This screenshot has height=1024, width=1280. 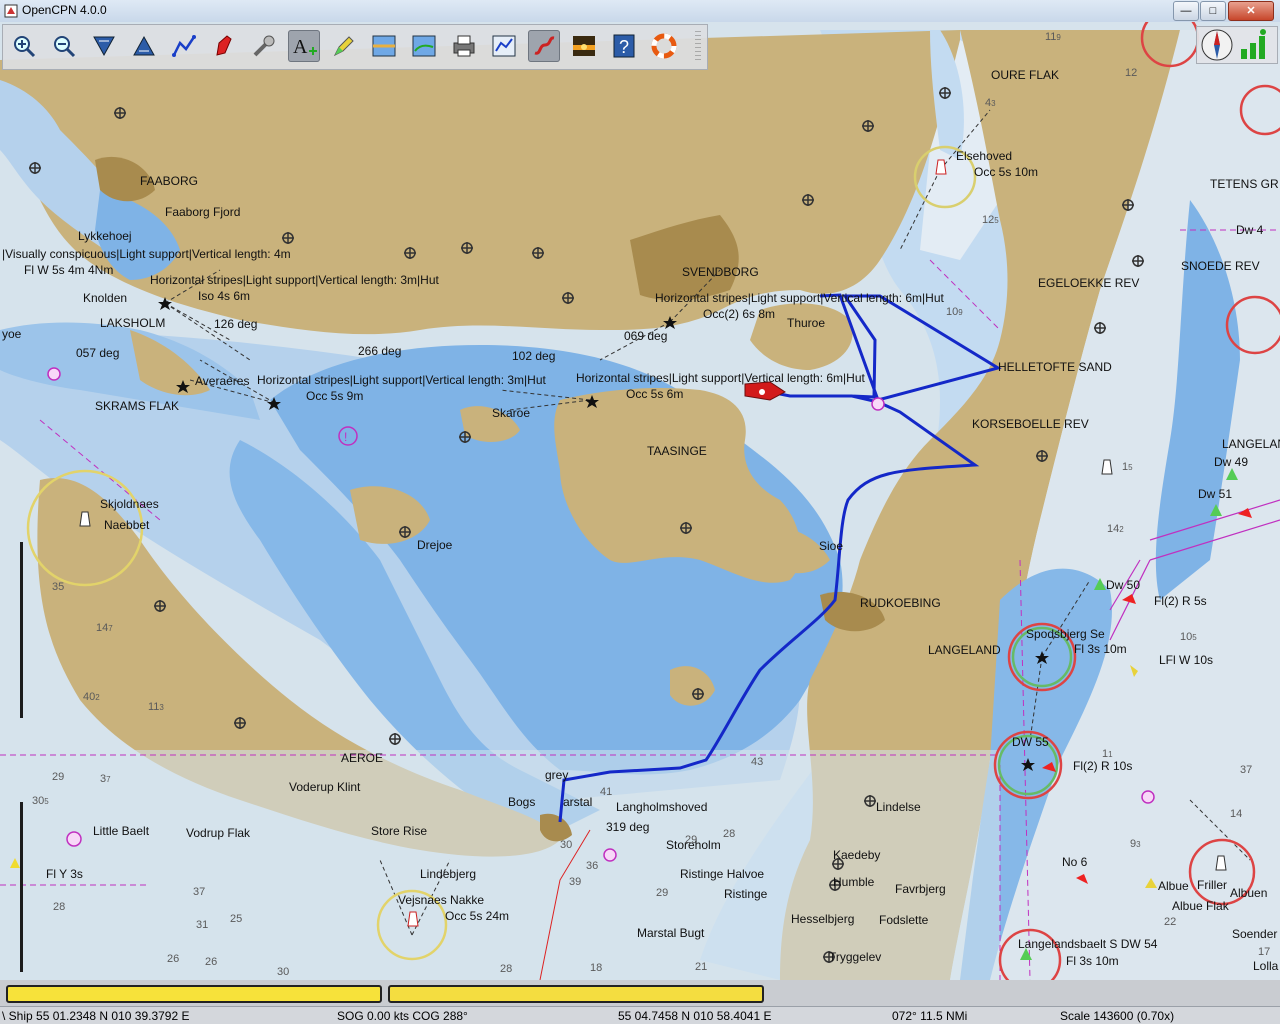 I want to click on chart-label: AEROE, so click(x=362, y=758).